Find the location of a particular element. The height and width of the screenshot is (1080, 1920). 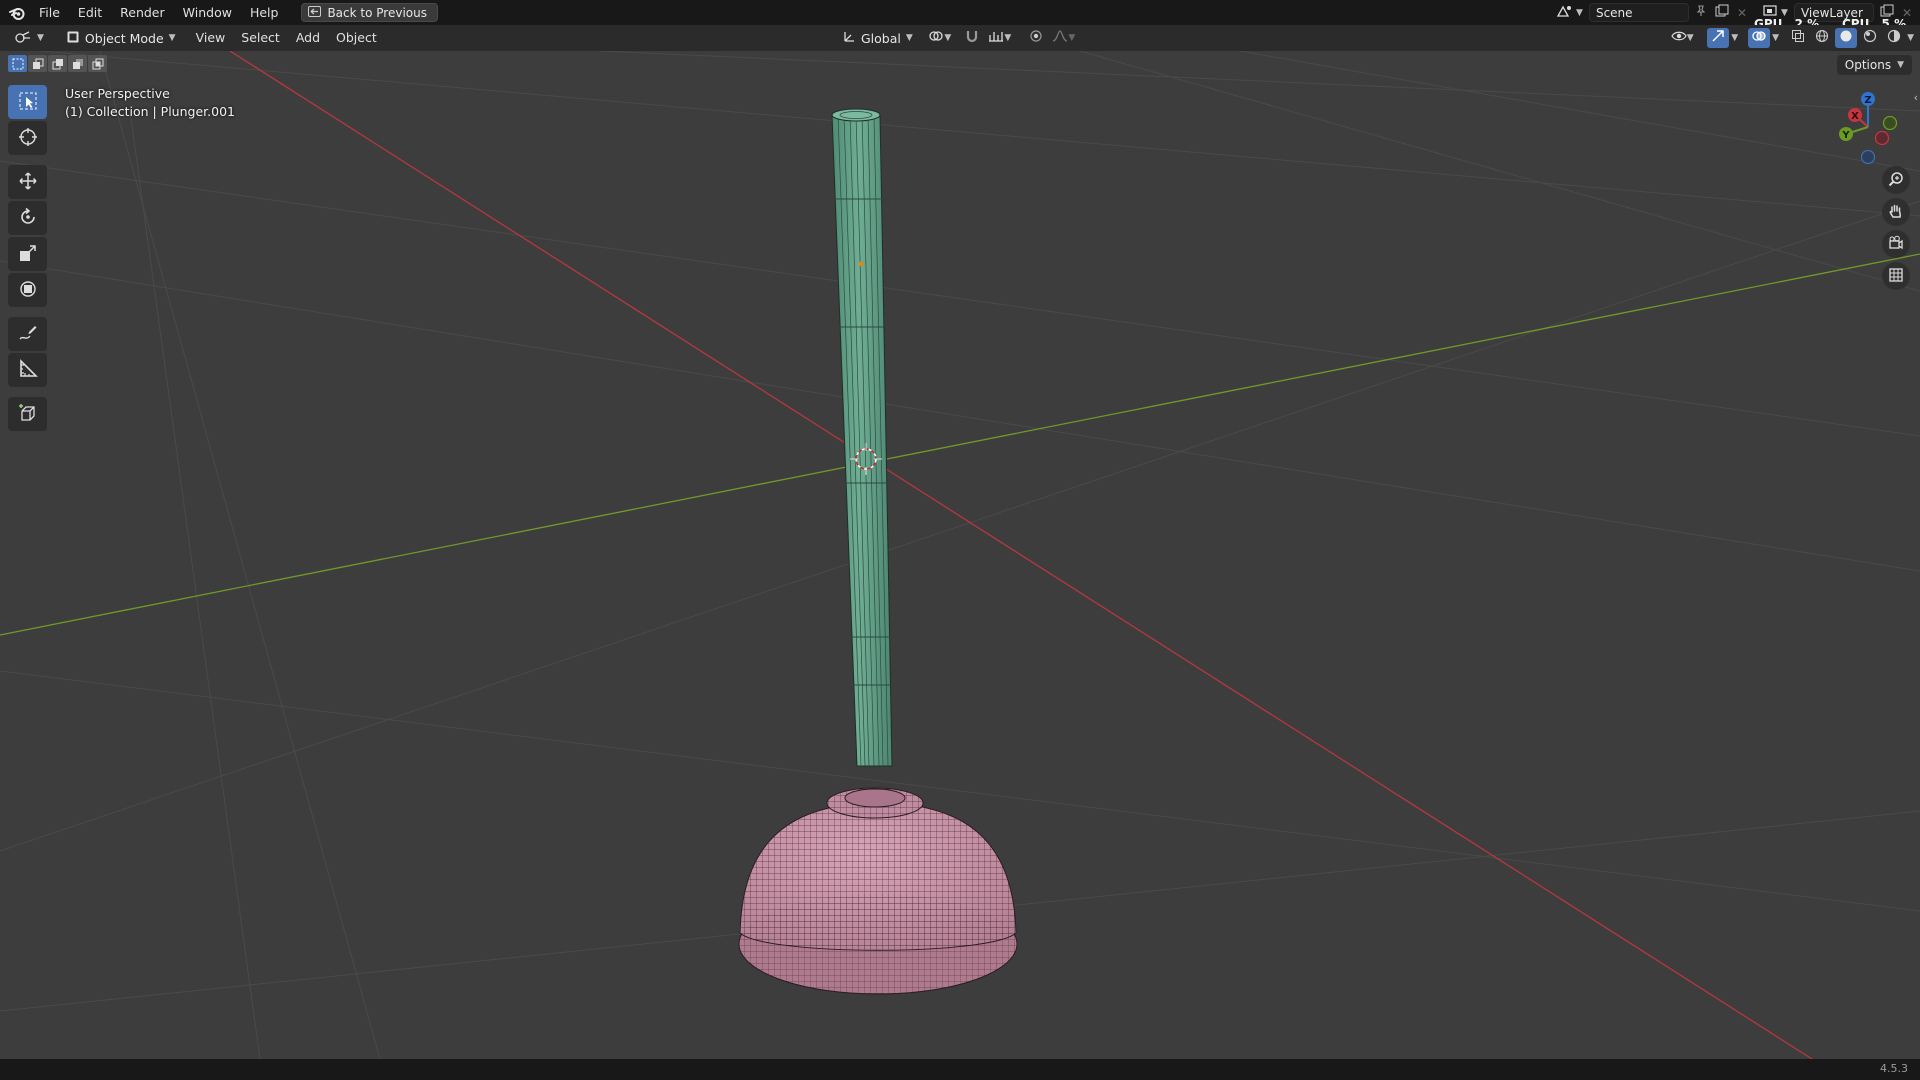

scene-selector: ▼ is located at coordinates (1569, 12).